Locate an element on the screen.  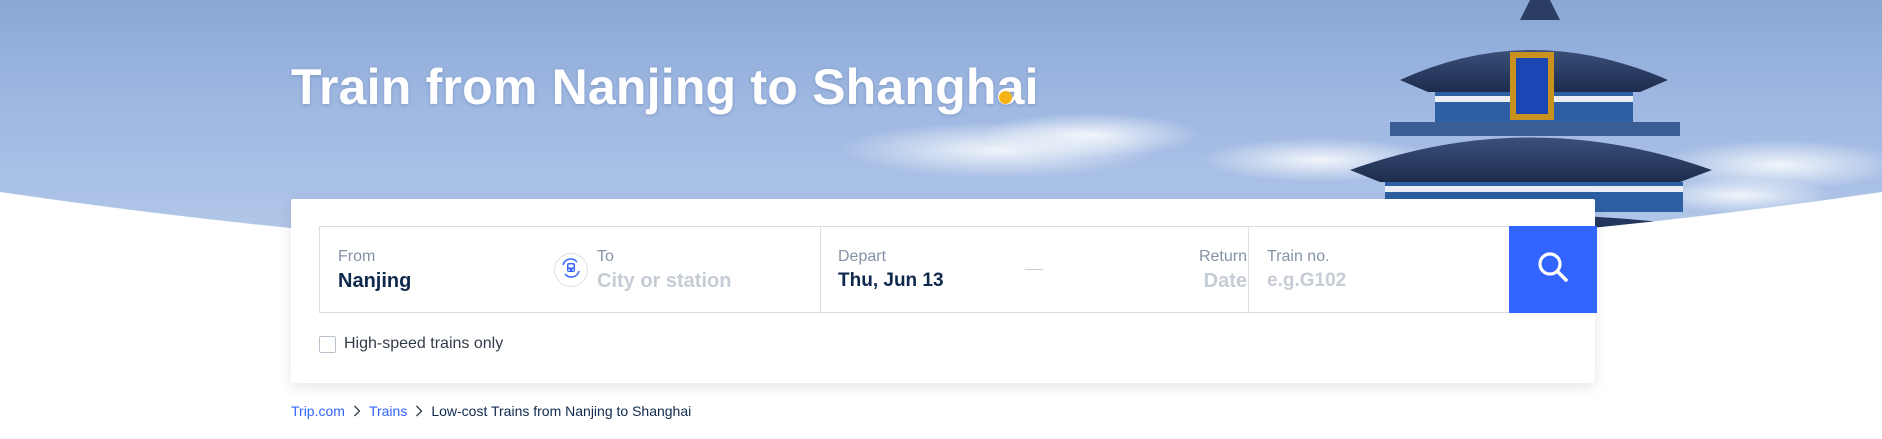
high-speed-only-label: High-speed trains only is located at coordinates (424, 343).